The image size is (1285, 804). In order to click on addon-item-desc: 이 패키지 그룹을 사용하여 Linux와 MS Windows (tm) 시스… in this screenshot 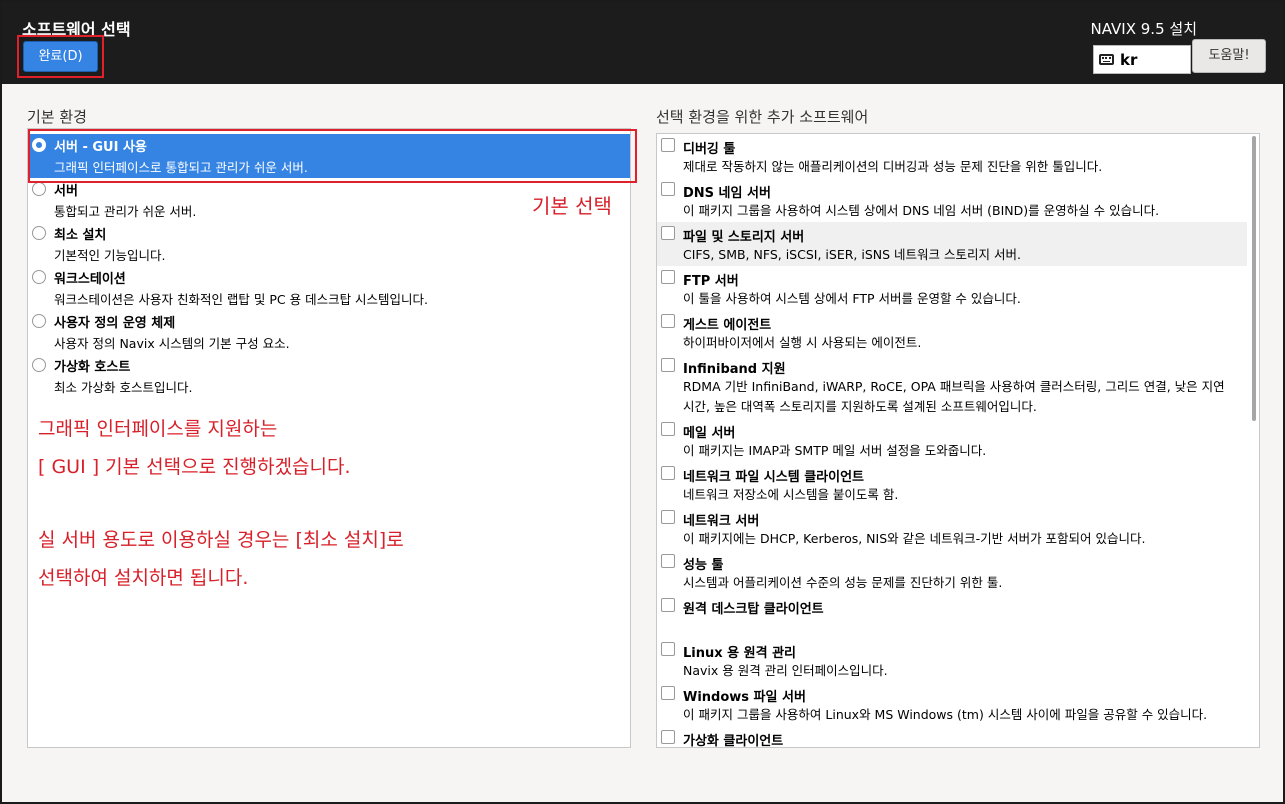, I will do `click(945, 714)`.